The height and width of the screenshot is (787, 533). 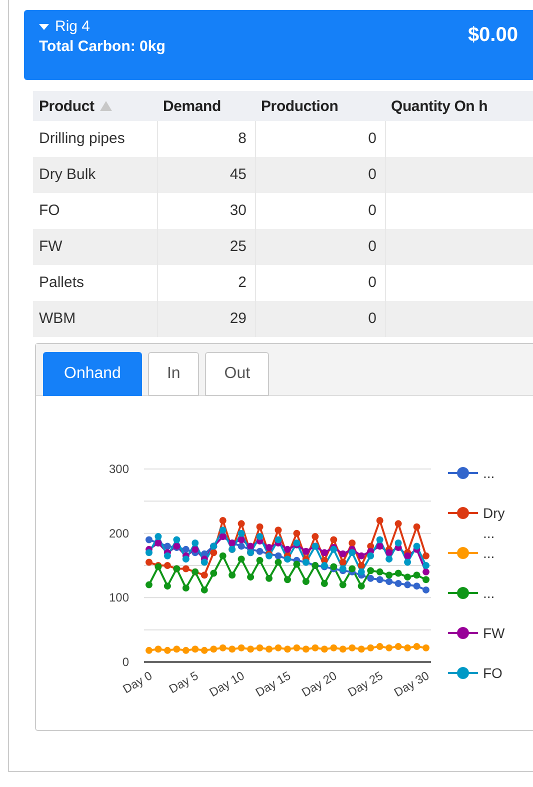 What do you see at coordinates (95, 211) in the screenshot?
I see `table-cell: FO` at bounding box center [95, 211].